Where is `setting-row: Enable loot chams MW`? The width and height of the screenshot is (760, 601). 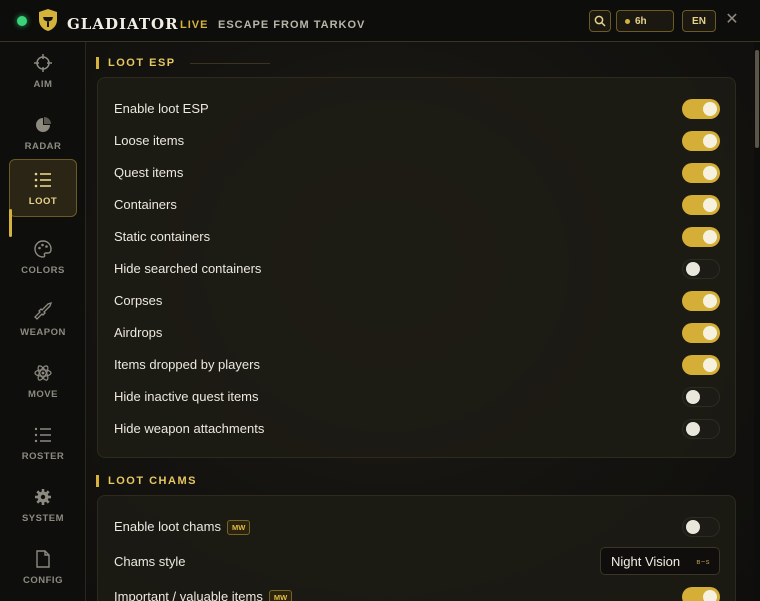
setting-row: Enable loot chams MW is located at coordinates (416, 526).